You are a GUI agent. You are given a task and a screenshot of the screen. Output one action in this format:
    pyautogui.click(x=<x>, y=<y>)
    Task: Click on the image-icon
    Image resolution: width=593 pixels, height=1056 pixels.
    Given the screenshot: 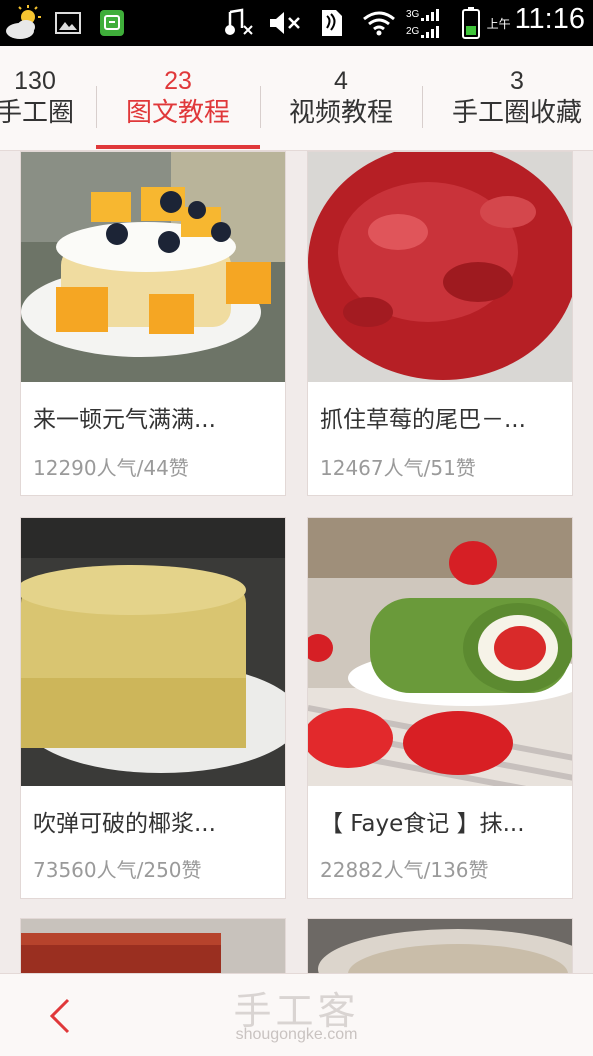 What is the action you would take?
    pyautogui.click(x=68, y=23)
    